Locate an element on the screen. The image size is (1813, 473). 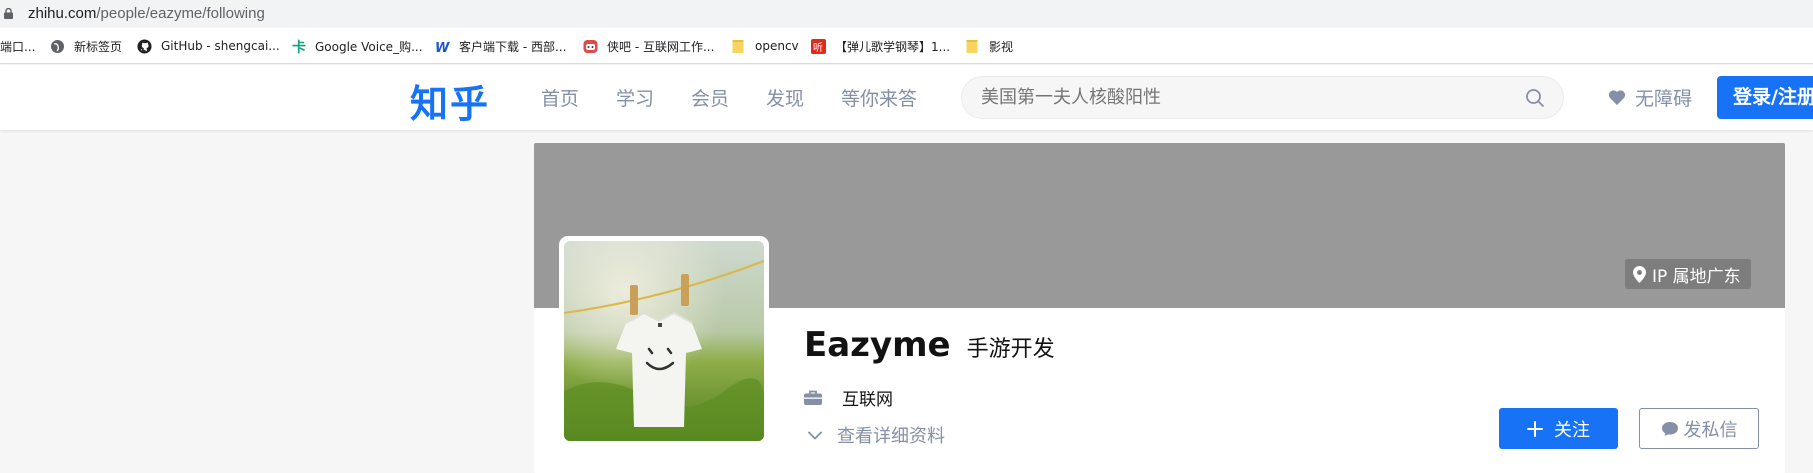
xiaba-icon is located at coordinates (590, 46).